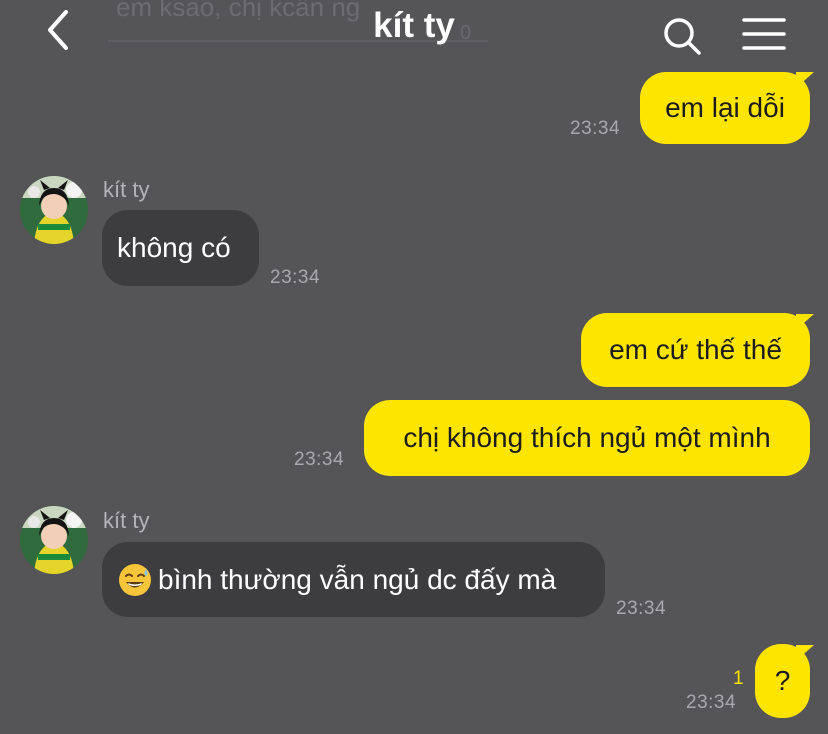 The height and width of the screenshot is (734, 828). What do you see at coordinates (782, 681) in the screenshot?
I see `message-bubble-outgoing: ?` at bounding box center [782, 681].